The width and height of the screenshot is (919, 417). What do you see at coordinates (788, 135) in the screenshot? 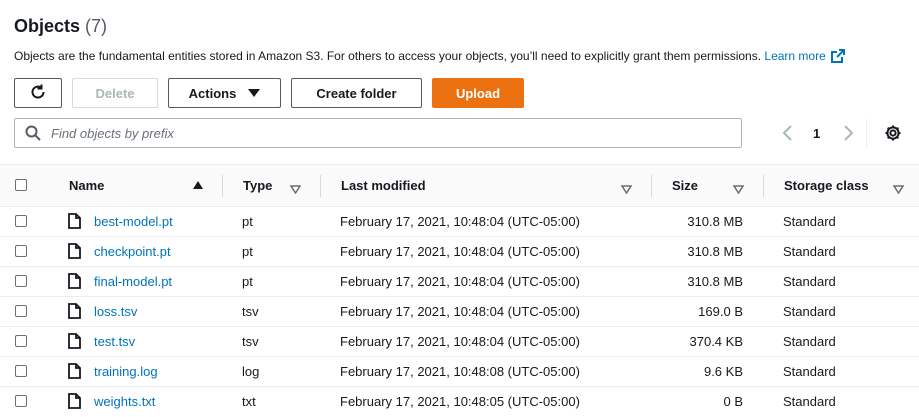
I see `chevron-left-icon` at bounding box center [788, 135].